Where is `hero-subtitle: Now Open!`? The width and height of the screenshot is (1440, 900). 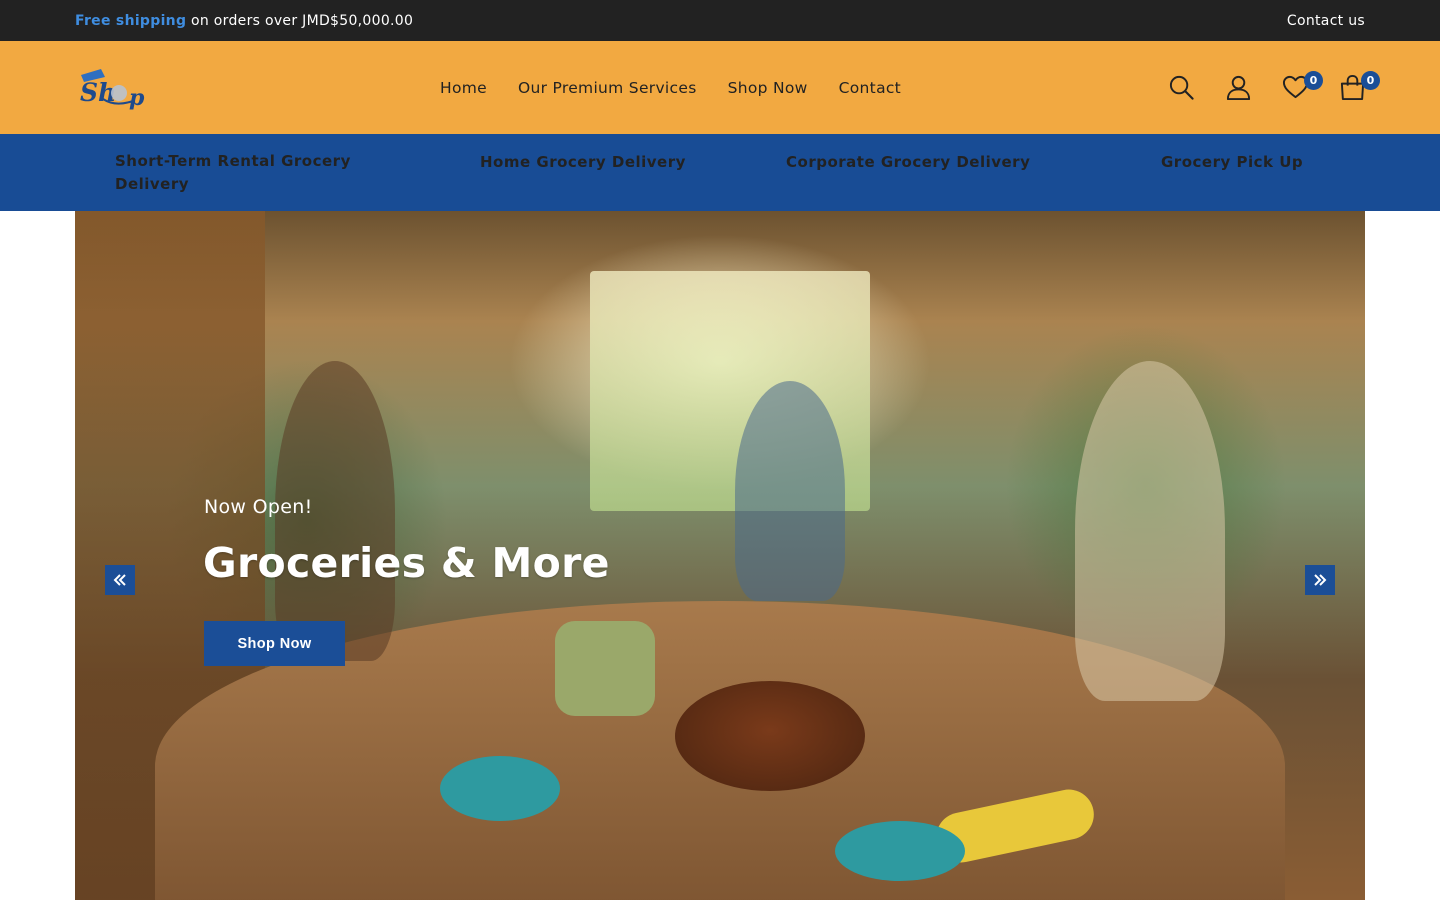
hero-subtitle: Now Open! is located at coordinates (258, 507).